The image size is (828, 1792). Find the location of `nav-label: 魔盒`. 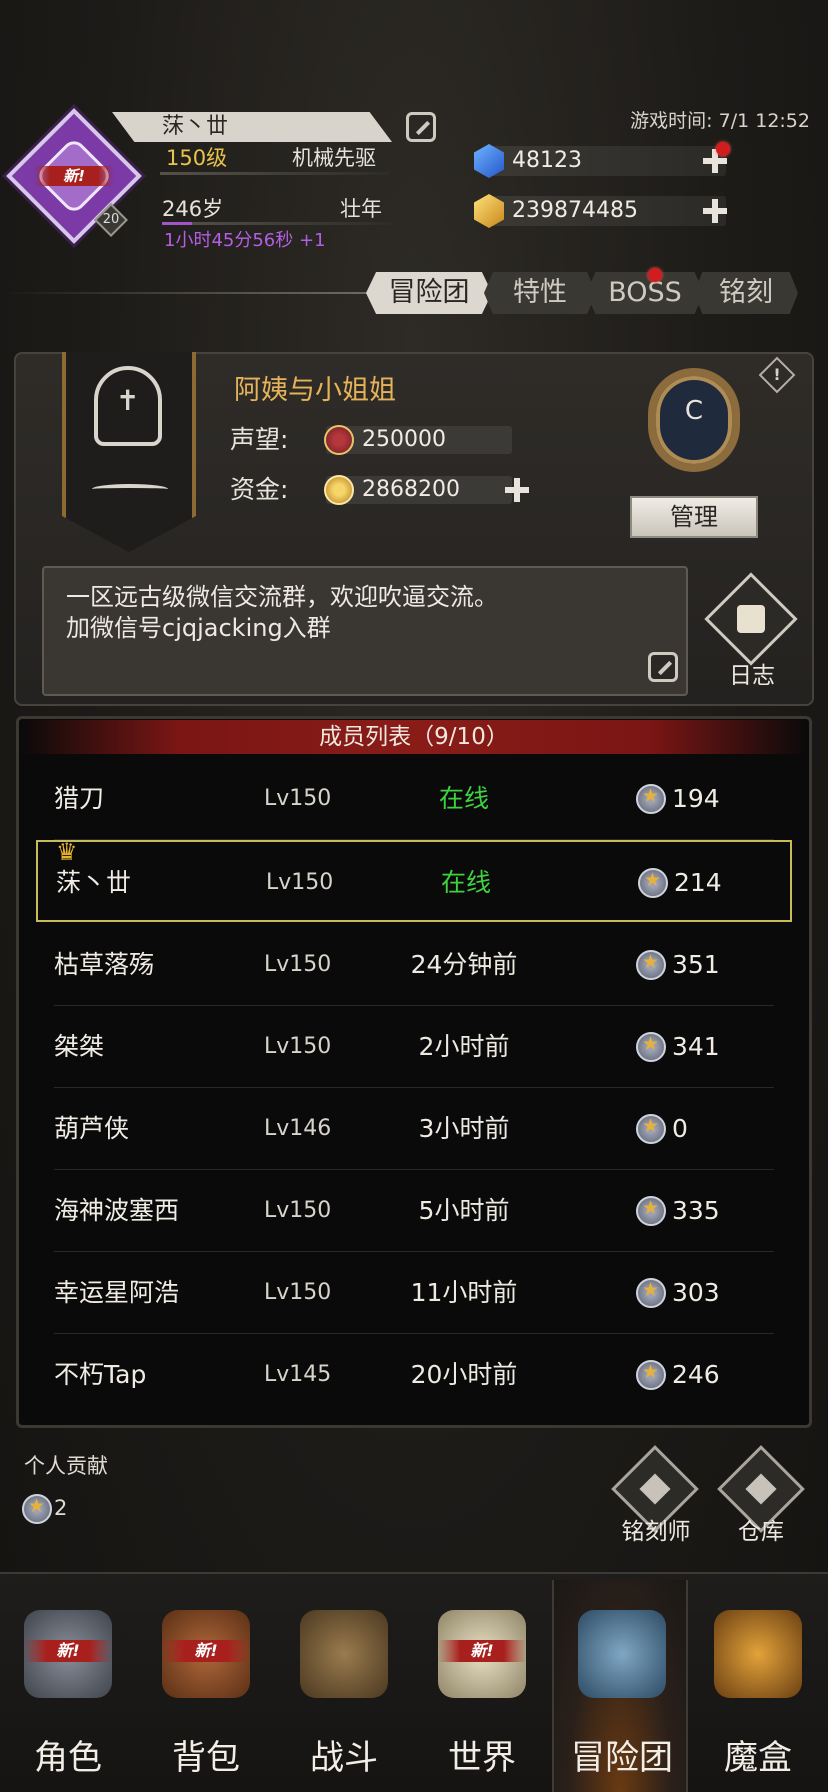

nav-label: 魔盒 is located at coordinates (758, 1758).